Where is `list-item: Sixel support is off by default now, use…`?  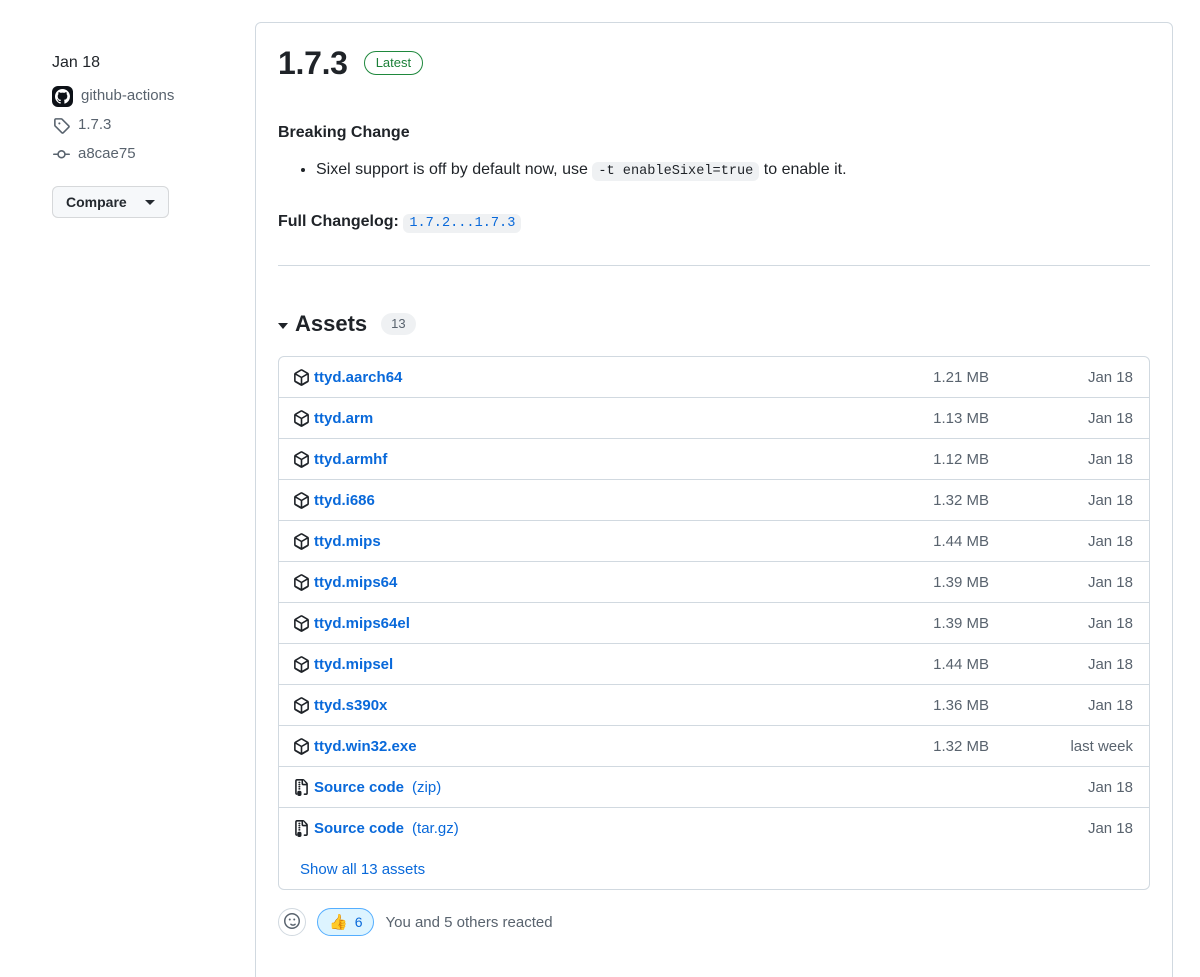
list-item: Sixel support is off by default now, use… is located at coordinates (733, 171).